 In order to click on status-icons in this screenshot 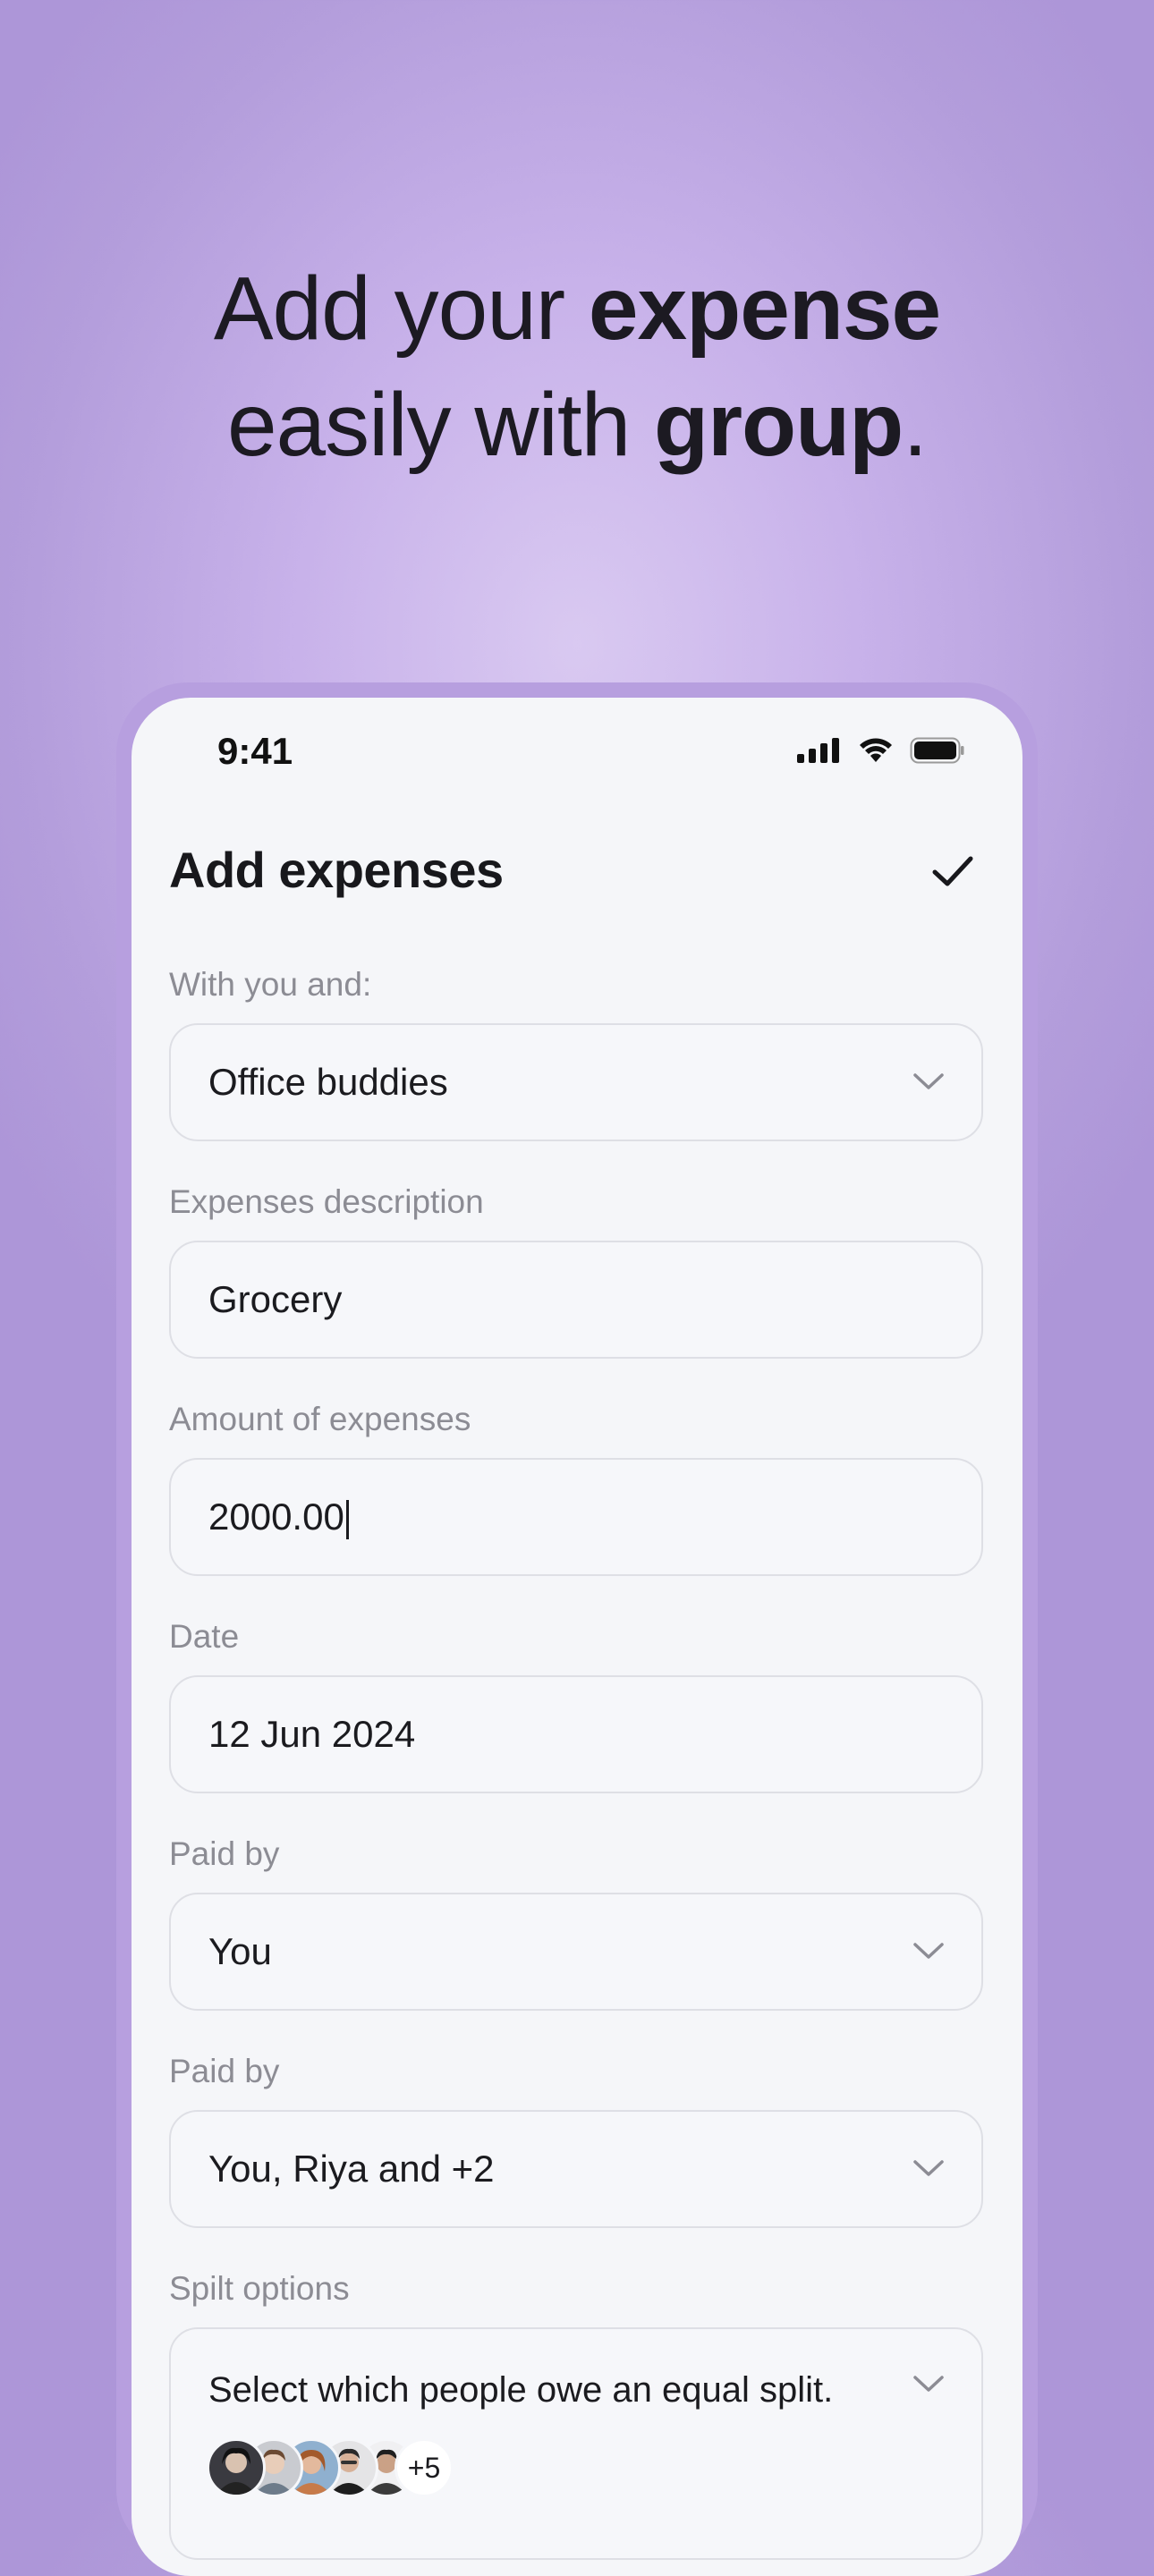, I will do `click(881, 750)`.